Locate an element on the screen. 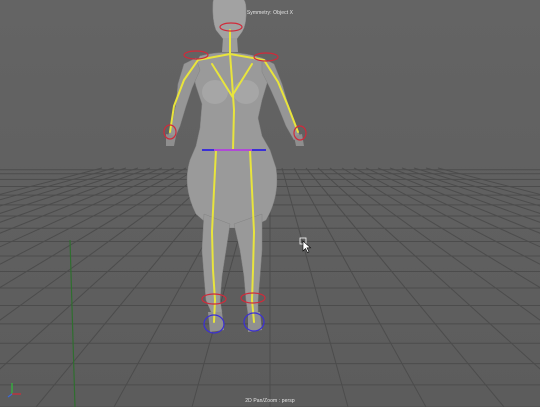 The height and width of the screenshot is (407, 540). left-arm-mesh is located at coordinates (184, 99).